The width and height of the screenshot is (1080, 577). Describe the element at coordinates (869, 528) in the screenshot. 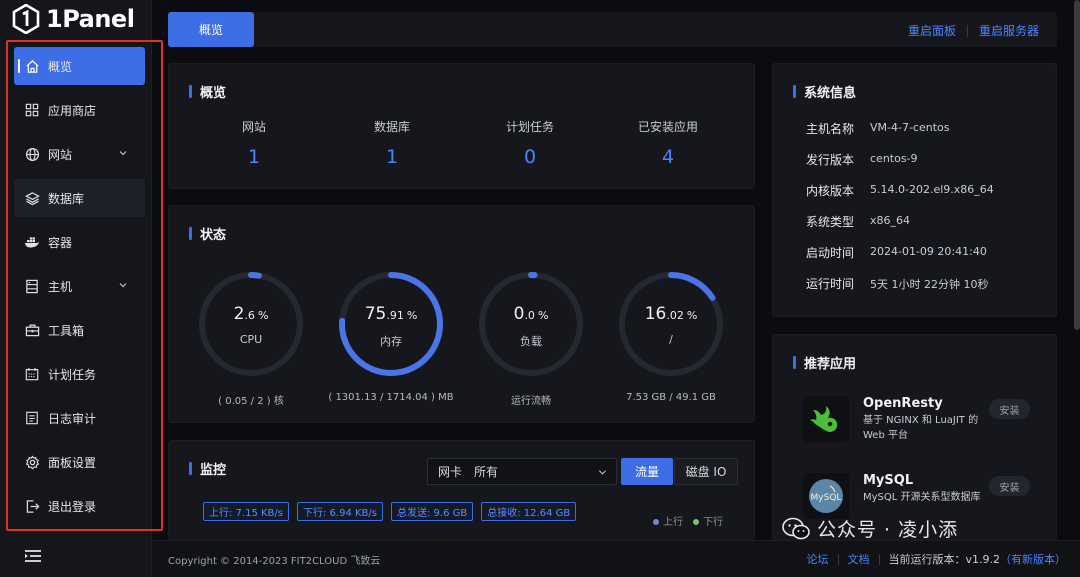

I see `watermark: 公众号 · 凌小添` at that location.